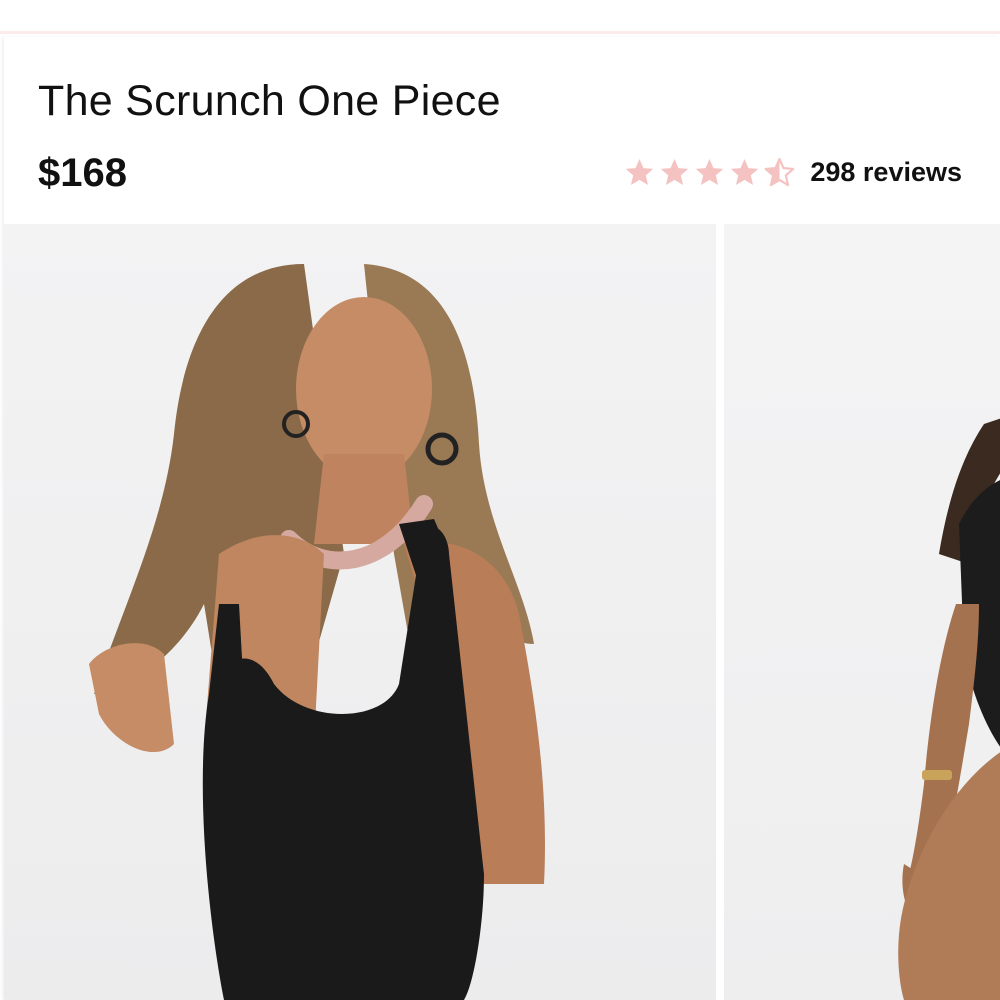  I want to click on product-title: The Scrunch One Piece, so click(269, 101).